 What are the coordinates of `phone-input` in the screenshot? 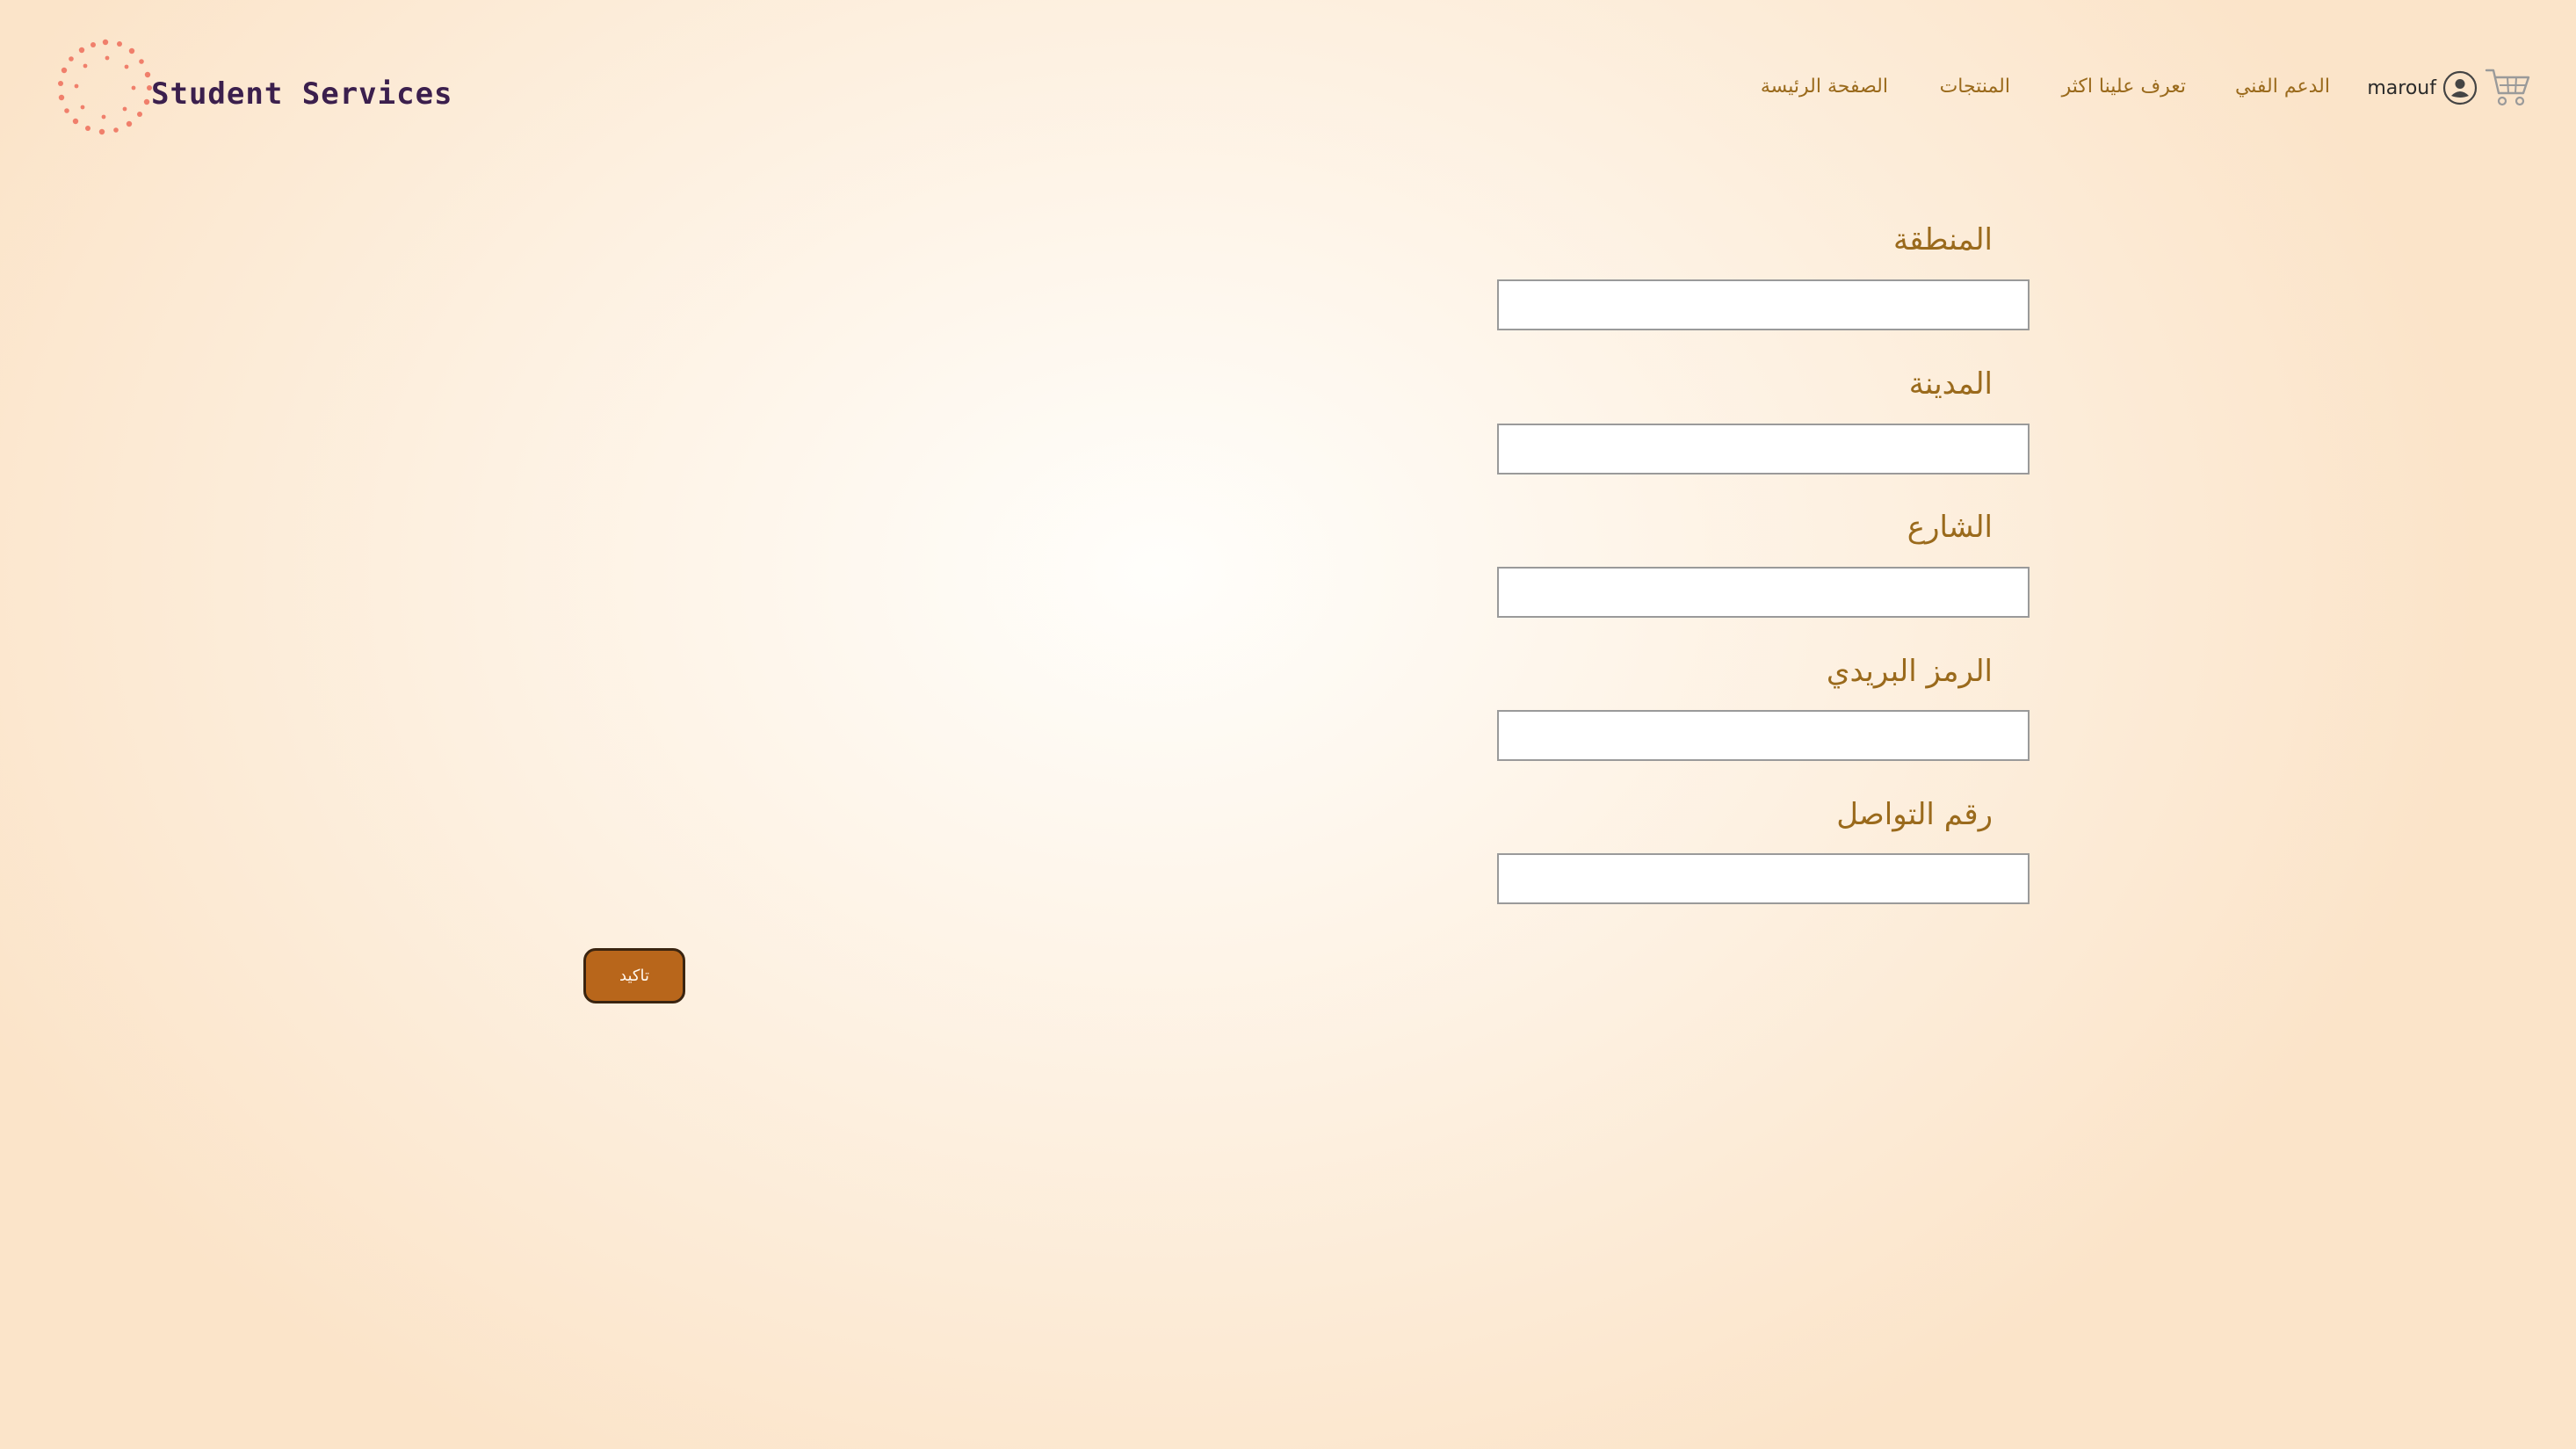 It's located at (1763, 878).